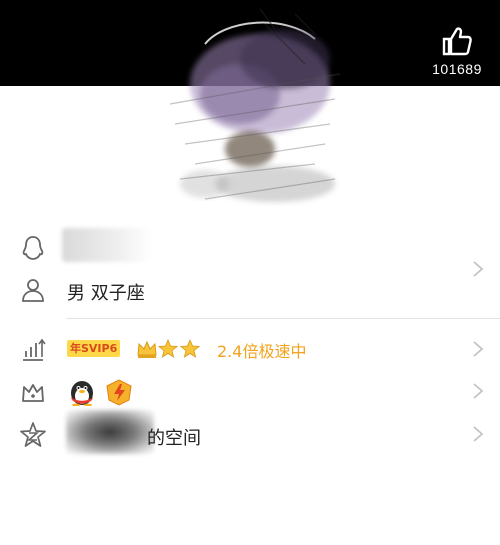 This screenshot has width=500, height=545. I want to click on avatar, so click(255, 114).